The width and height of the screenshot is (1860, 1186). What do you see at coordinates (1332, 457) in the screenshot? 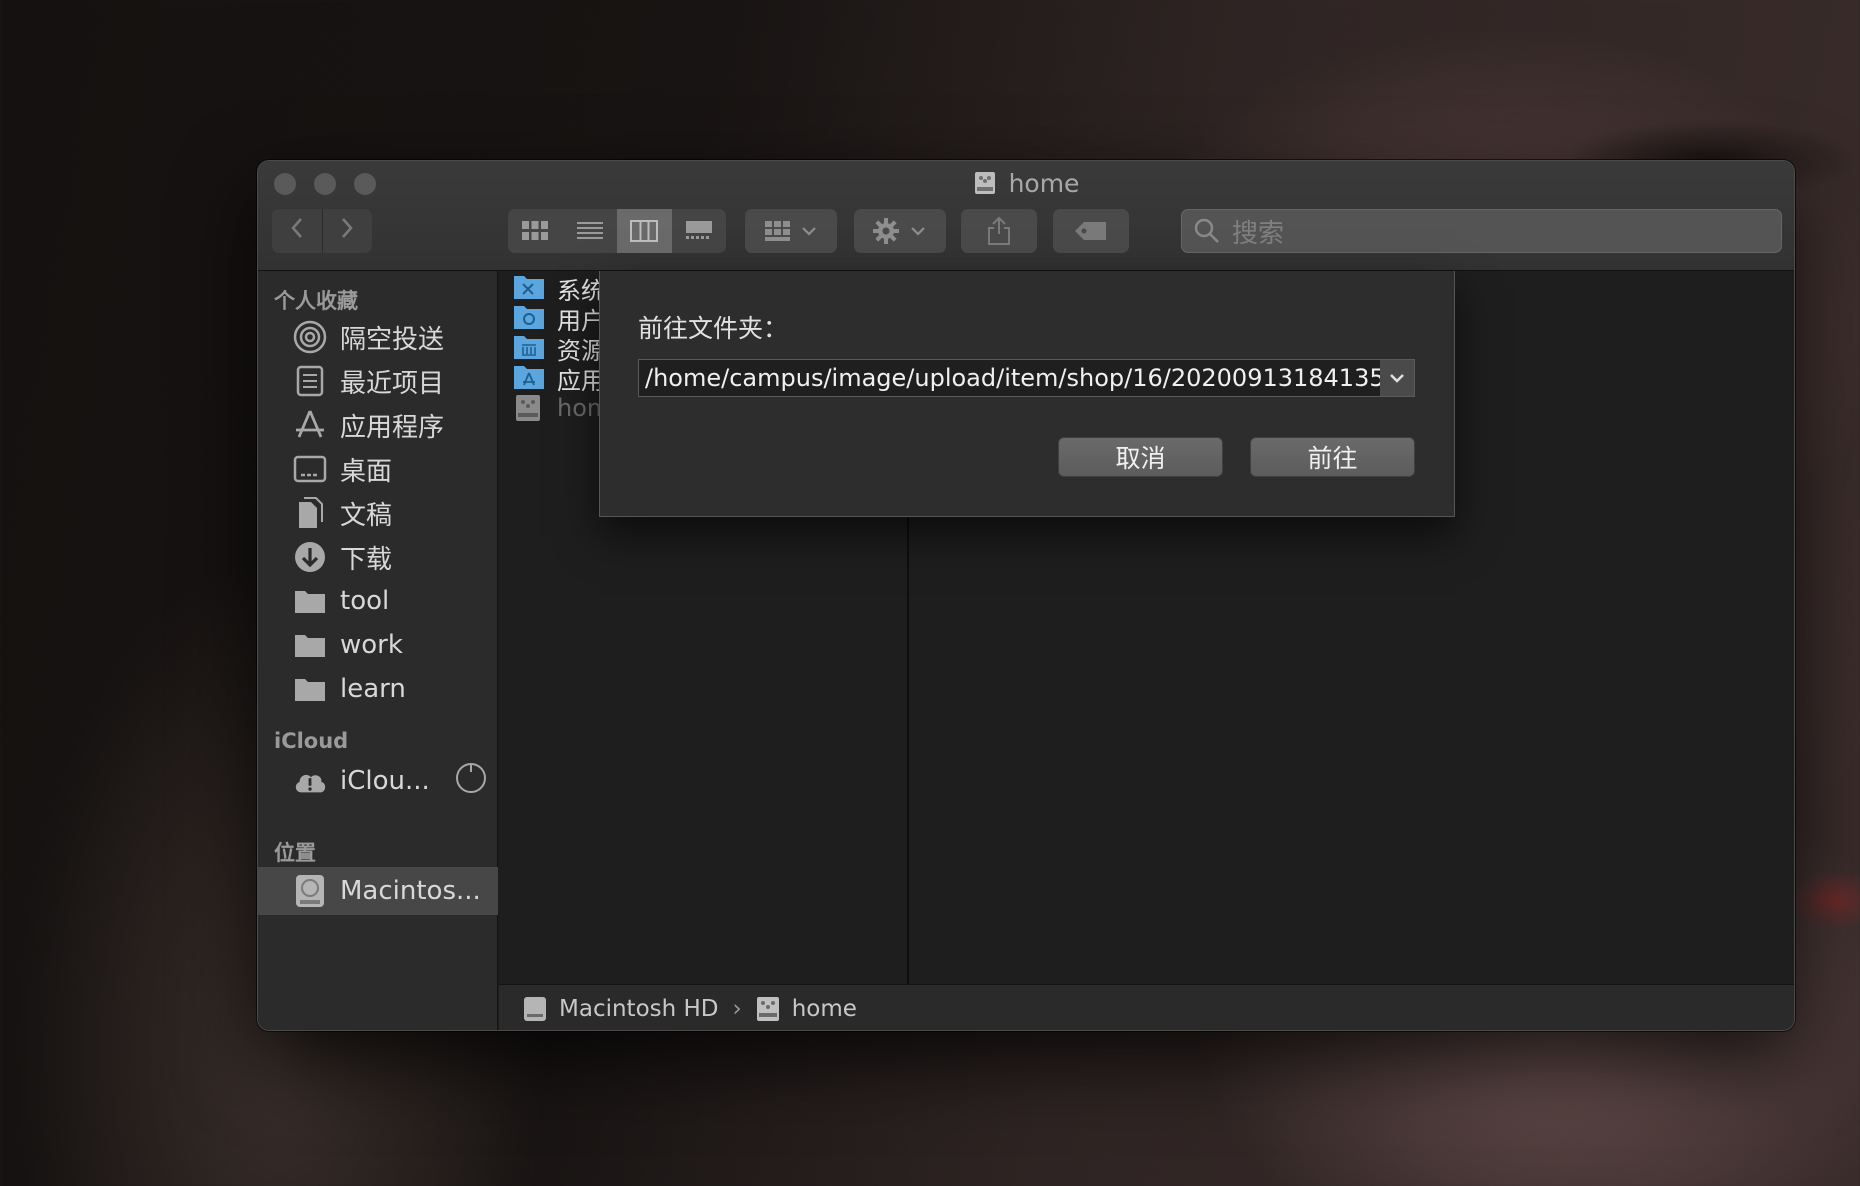
I see `go-button: 前往` at bounding box center [1332, 457].